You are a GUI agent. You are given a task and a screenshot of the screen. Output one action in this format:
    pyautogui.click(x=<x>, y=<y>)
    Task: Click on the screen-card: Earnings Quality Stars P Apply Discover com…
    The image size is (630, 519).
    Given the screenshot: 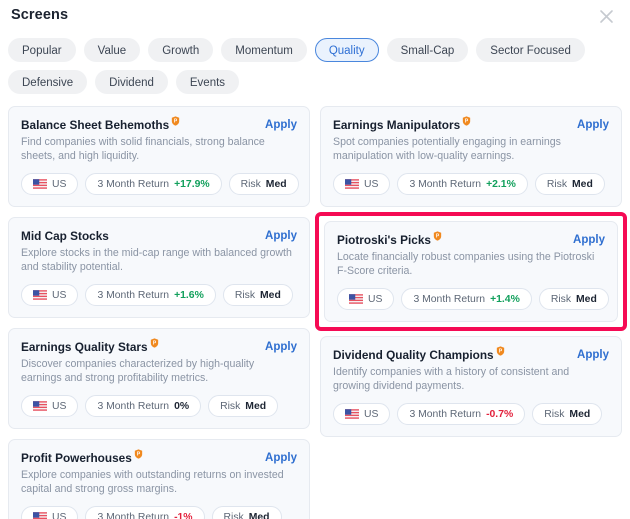 What is the action you would take?
    pyautogui.click(x=159, y=378)
    